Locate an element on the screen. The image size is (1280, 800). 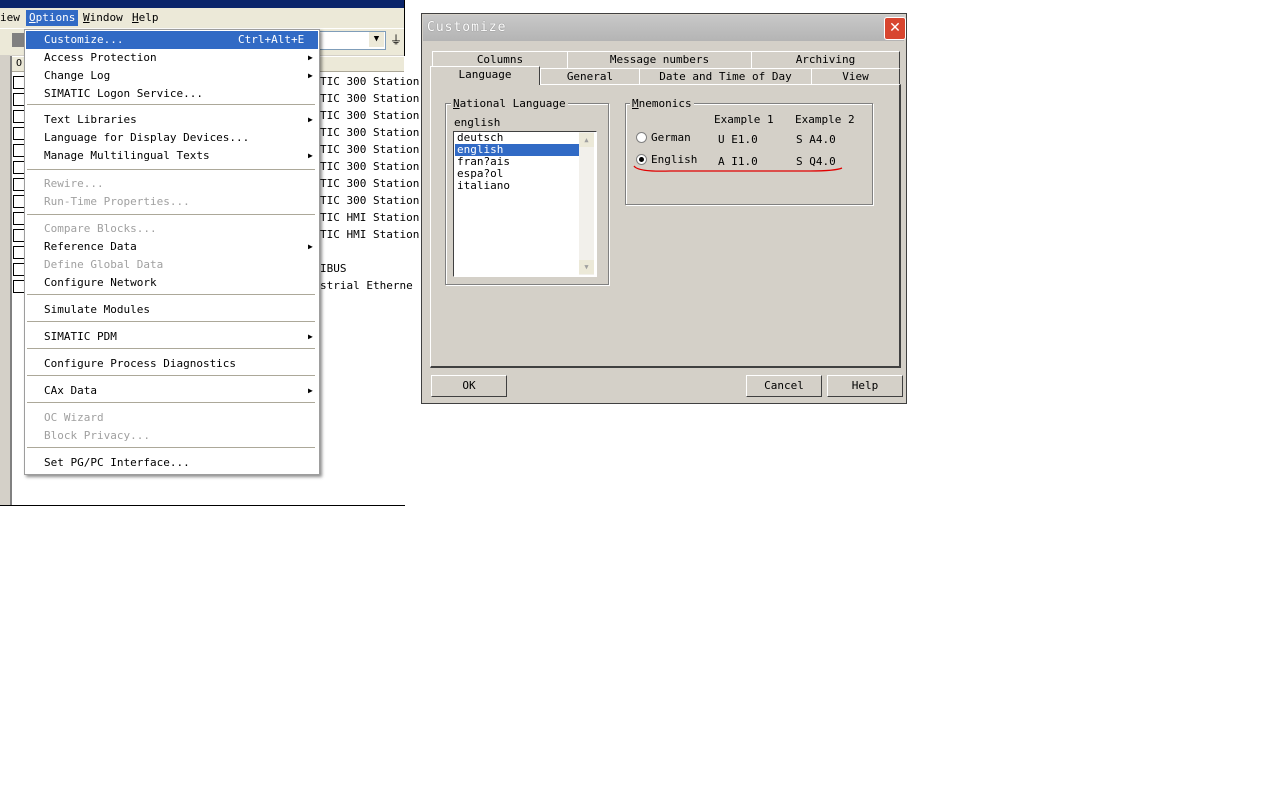
menu-item-reference-data: Reference Data ▶ is located at coordinates (172, 247).